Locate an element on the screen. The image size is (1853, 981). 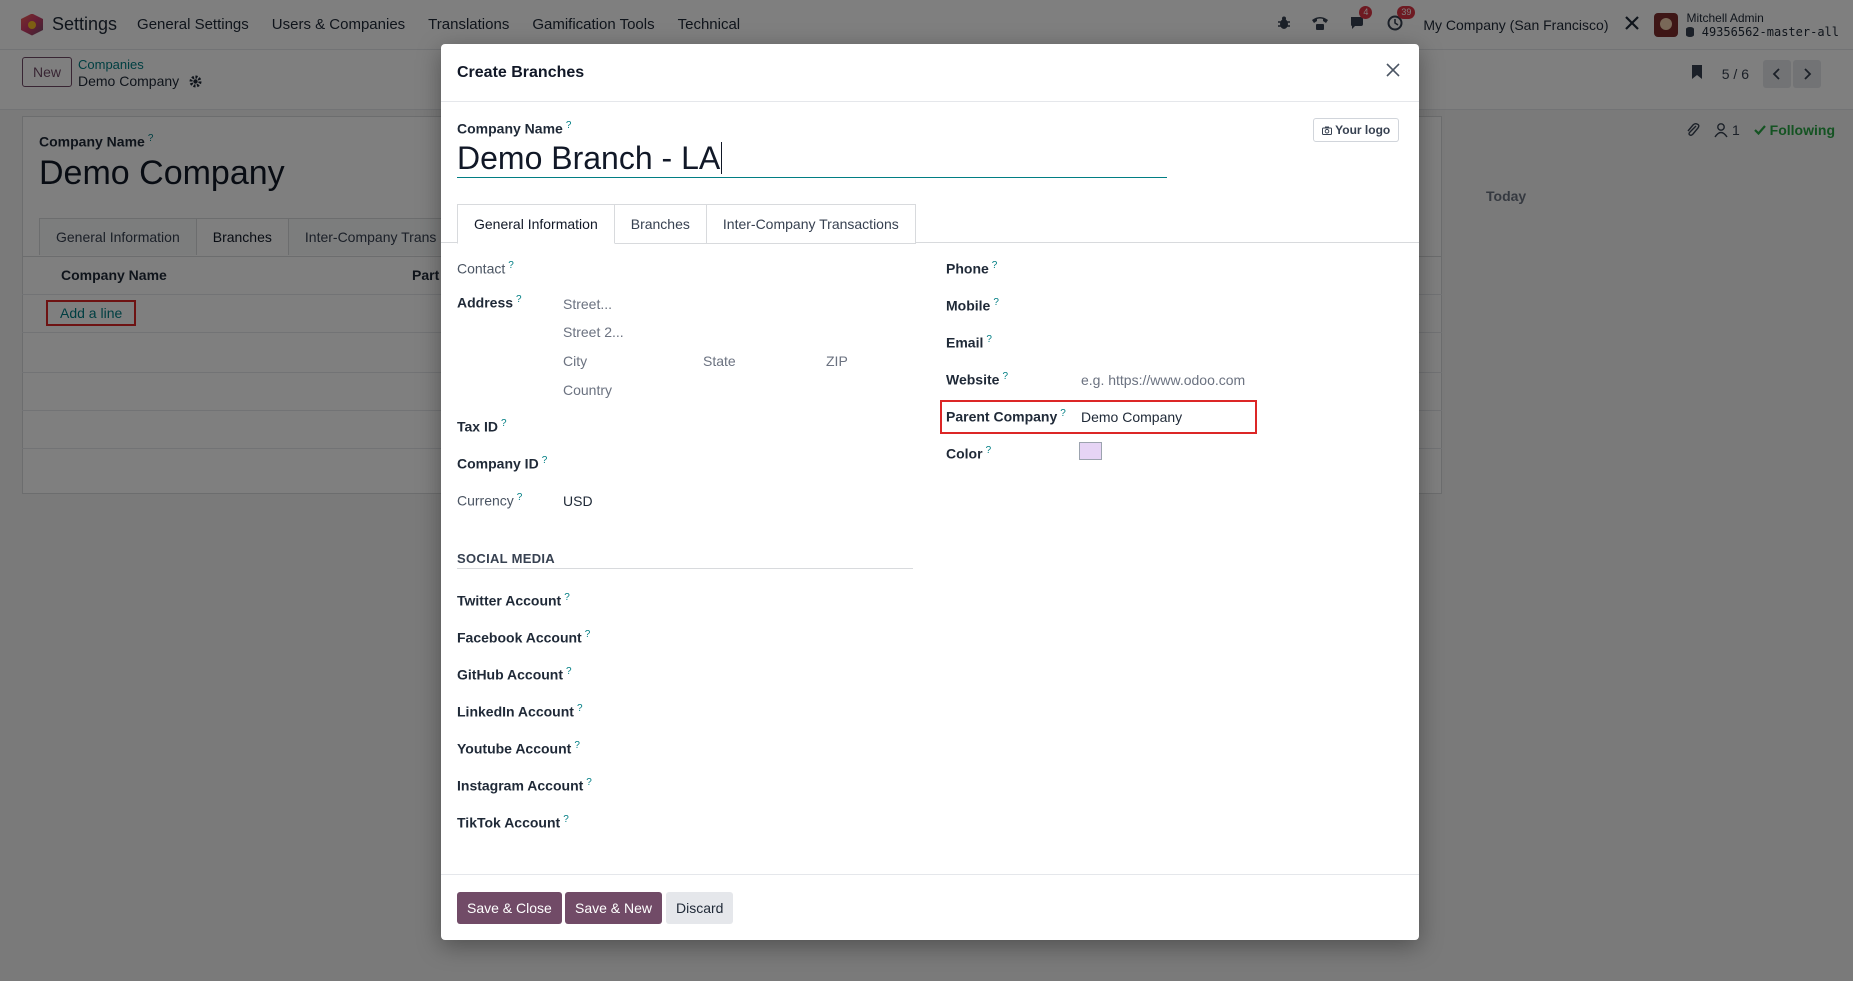
company-name-value: Demo Branch - LA is located at coordinates (589, 158).